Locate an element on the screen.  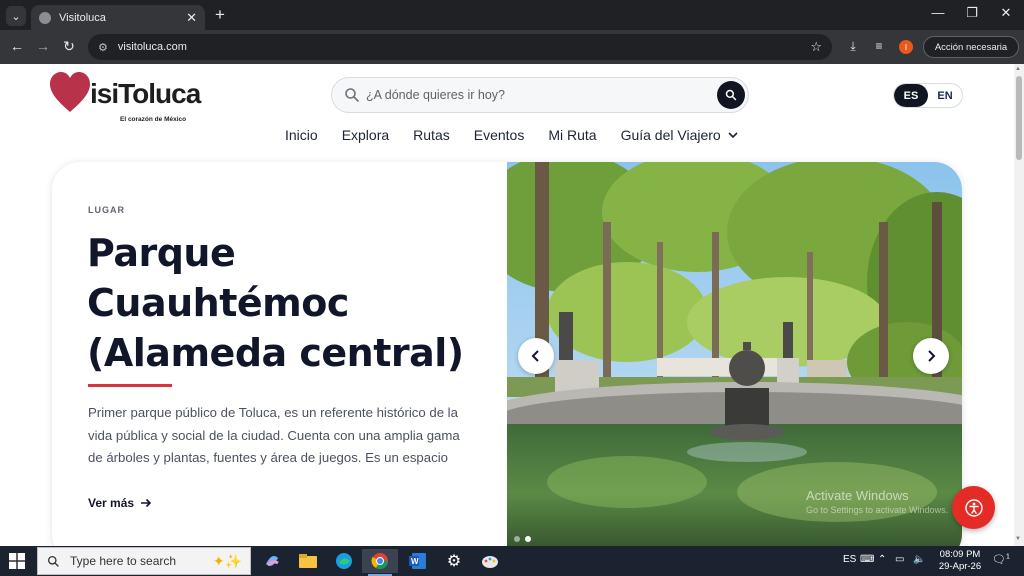
url-text: visitoluca.com is located at coordinates (464, 47).